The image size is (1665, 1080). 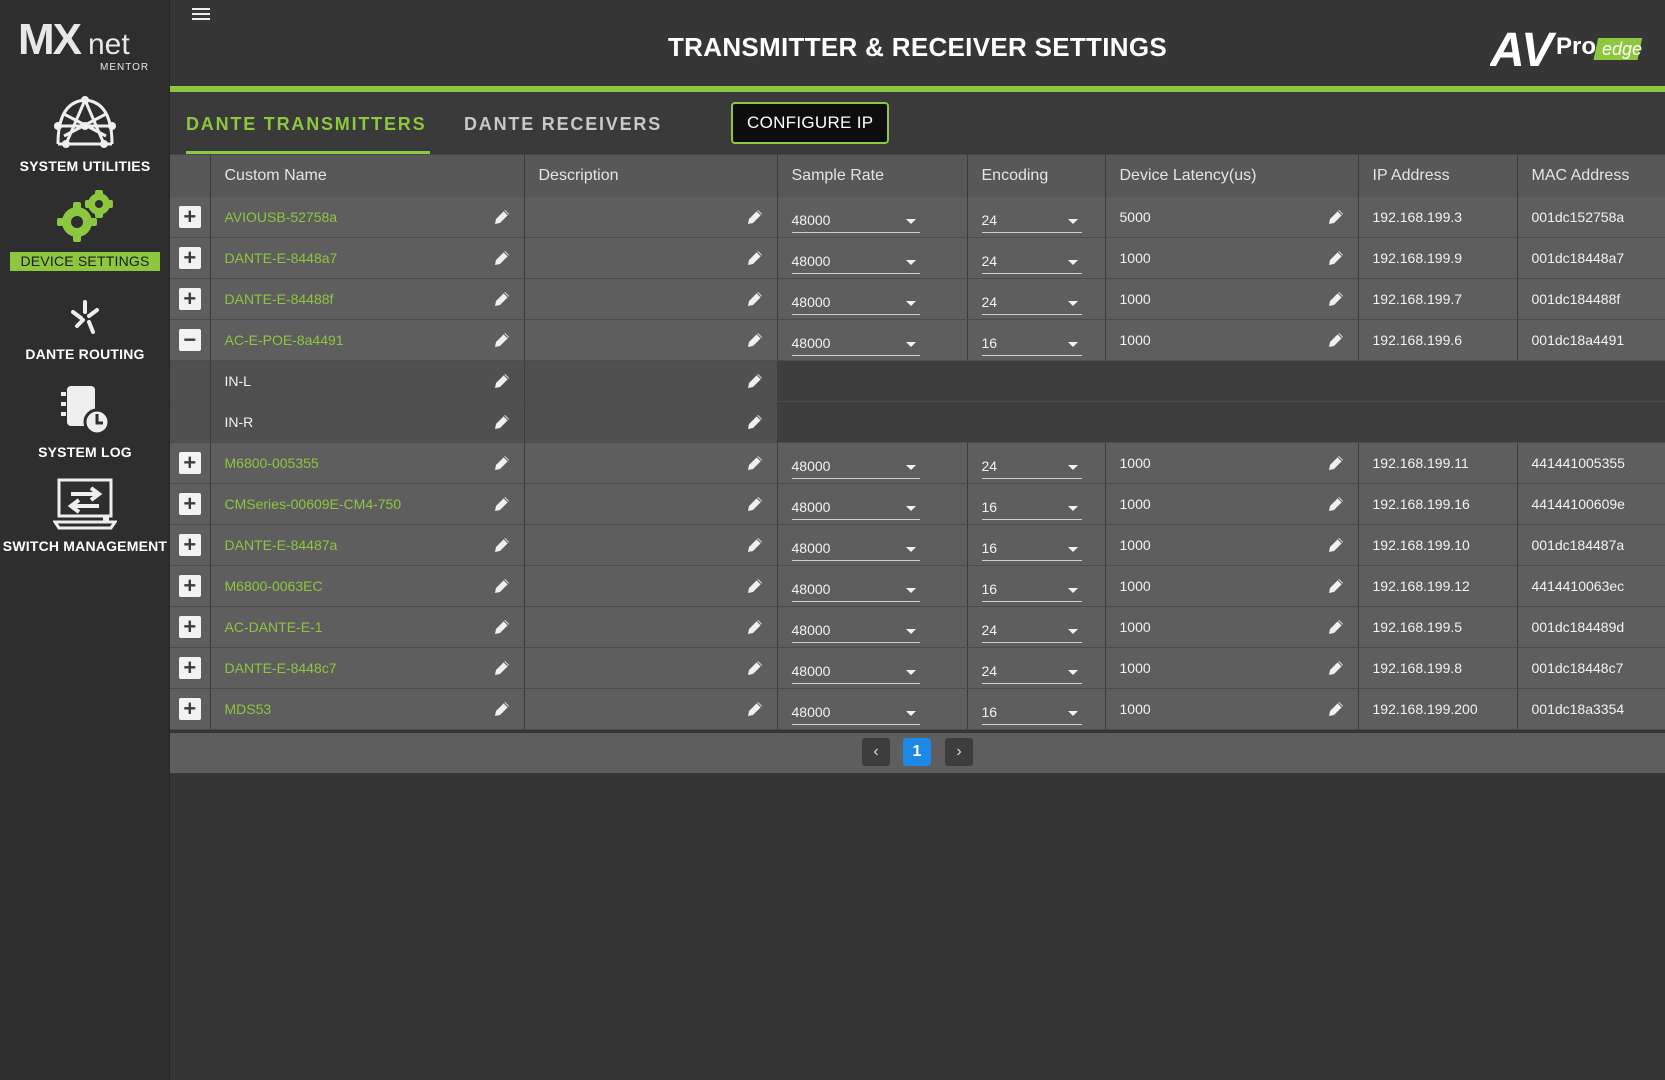 What do you see at coordinates (274, 586) in the screenshot?
I see `device-name-link: M6800-0063EC` at bounding box center [274, 586].